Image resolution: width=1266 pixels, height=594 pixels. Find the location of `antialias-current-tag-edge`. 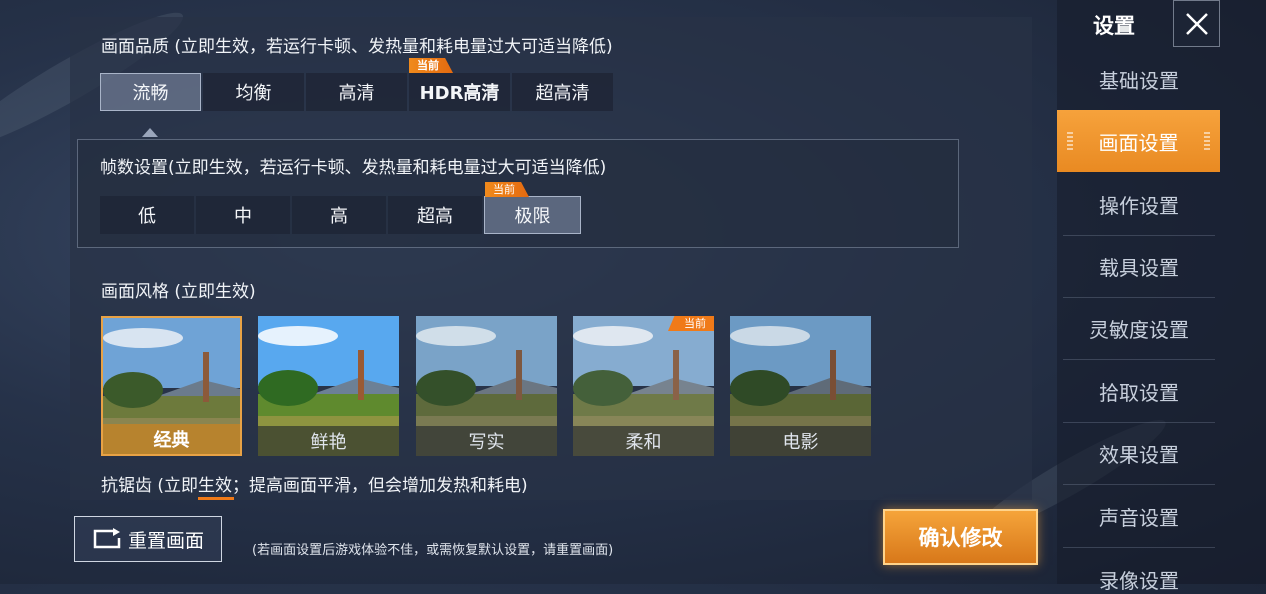

antialias-current-tag-edge is located at coordinates (216, 498).